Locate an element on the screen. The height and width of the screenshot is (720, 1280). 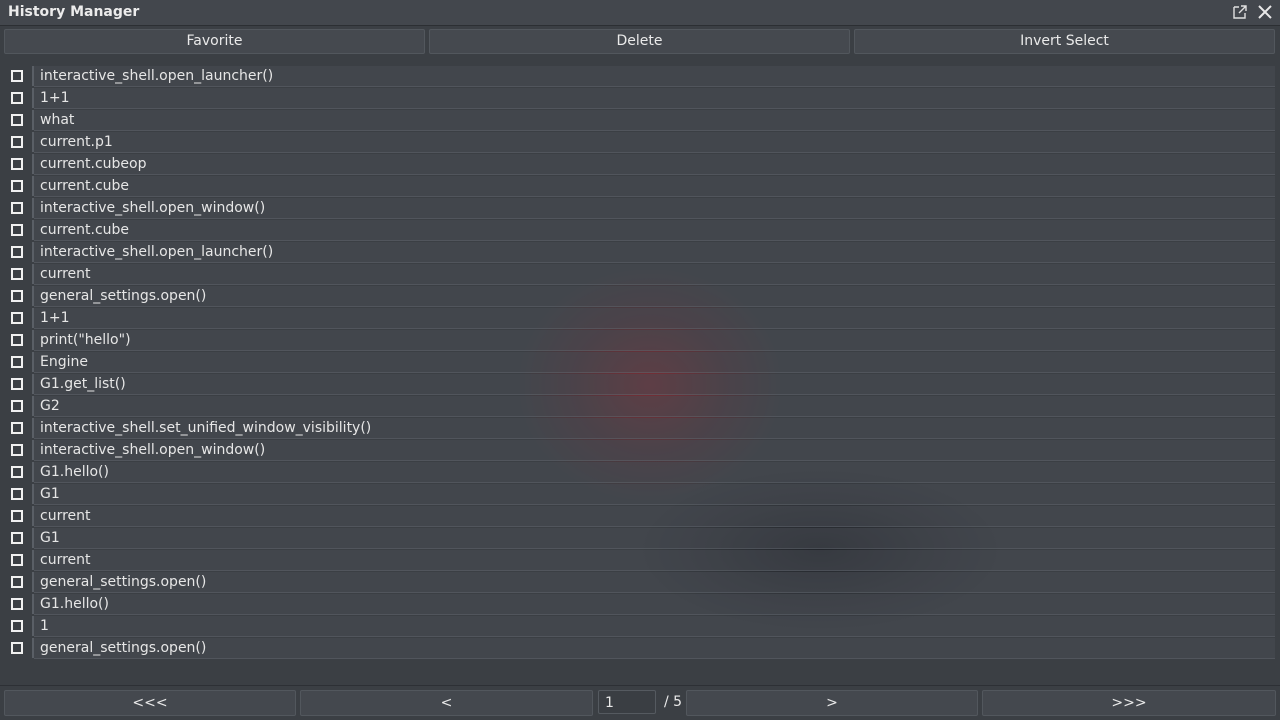
history-entry: G2 is located at coordinates (654, 406).